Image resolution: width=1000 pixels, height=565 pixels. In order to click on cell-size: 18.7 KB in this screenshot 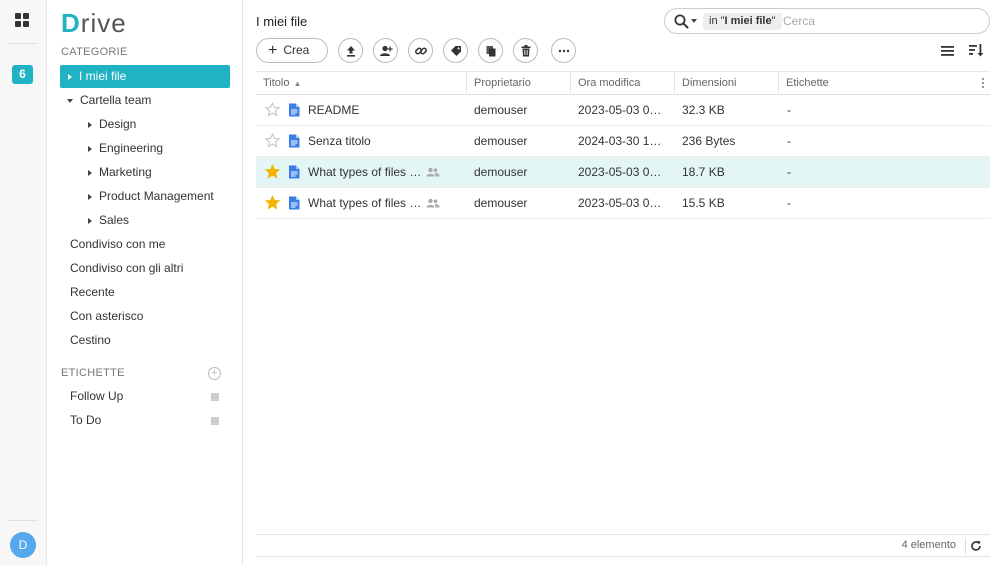, I will do `click(703, 172)`.